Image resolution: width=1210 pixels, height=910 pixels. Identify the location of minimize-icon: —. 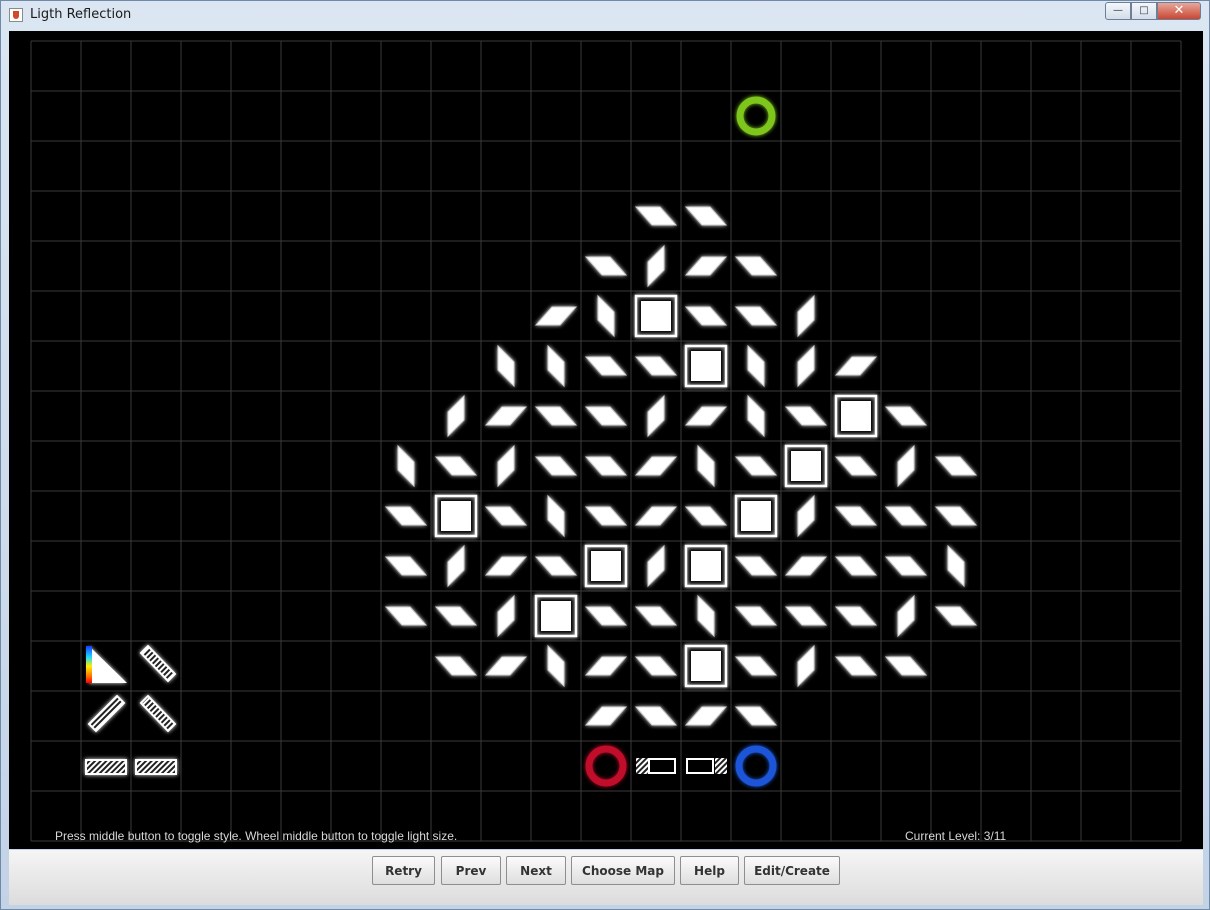
(1118, 11).